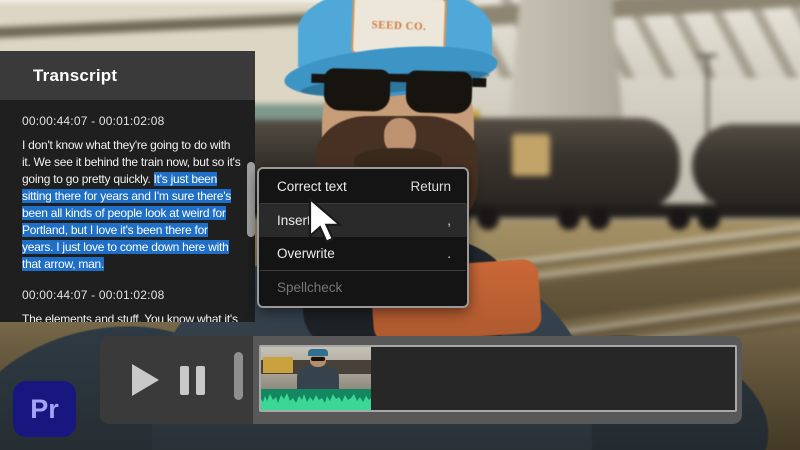 The height and width of the screenshot is (450, 800). Describe the element at coordinates (363, 253) in the screenshot. I see `menu-item-overwrite: Overwrite .` at that location.